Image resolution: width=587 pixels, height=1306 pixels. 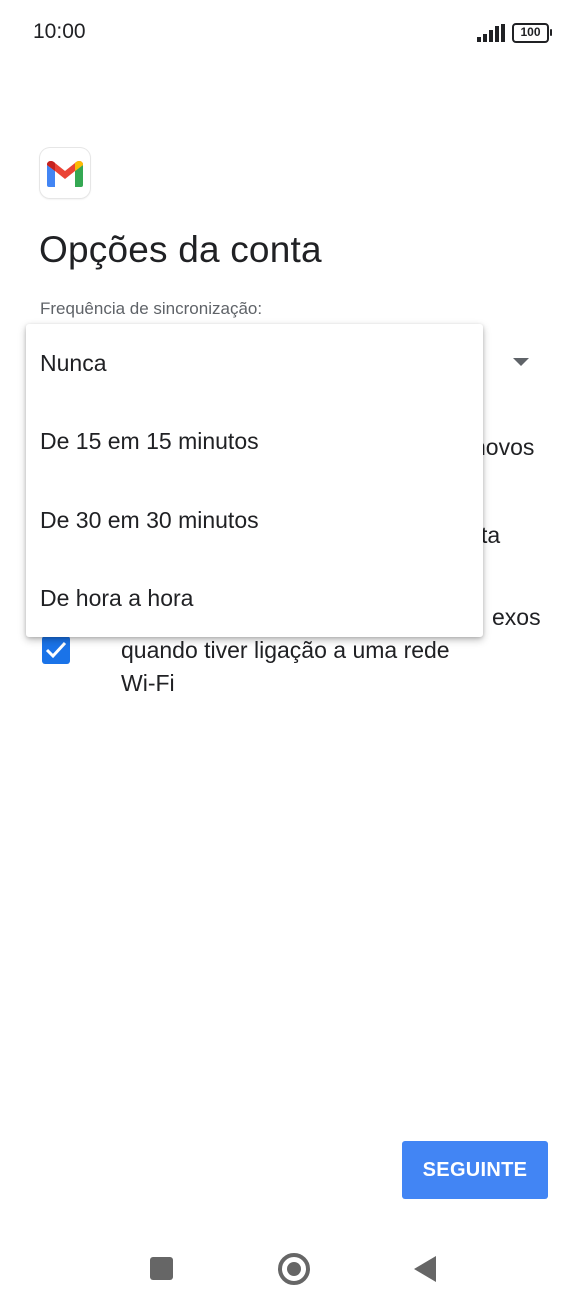 What do you see at coordinates (491, 535) in the screenshot?
I see `option-sync-text: ta` at bounding box center [491, 535].